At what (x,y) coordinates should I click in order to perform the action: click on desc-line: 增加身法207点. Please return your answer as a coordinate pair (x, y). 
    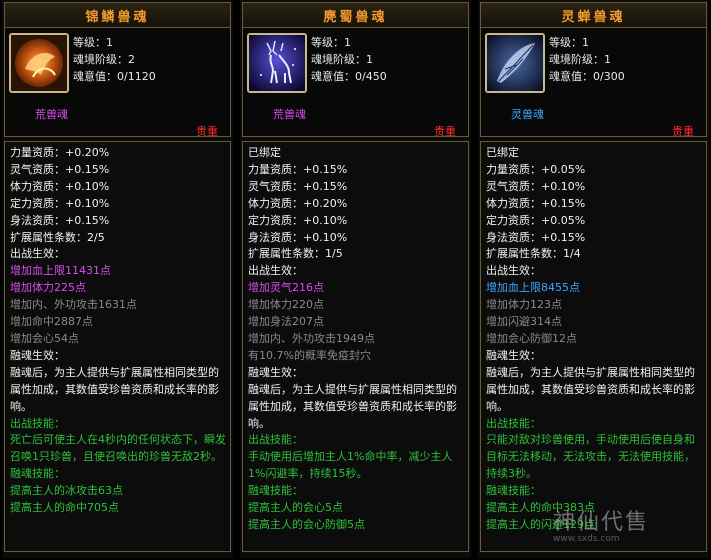
    Looking at the image, I should click on (286, 322).